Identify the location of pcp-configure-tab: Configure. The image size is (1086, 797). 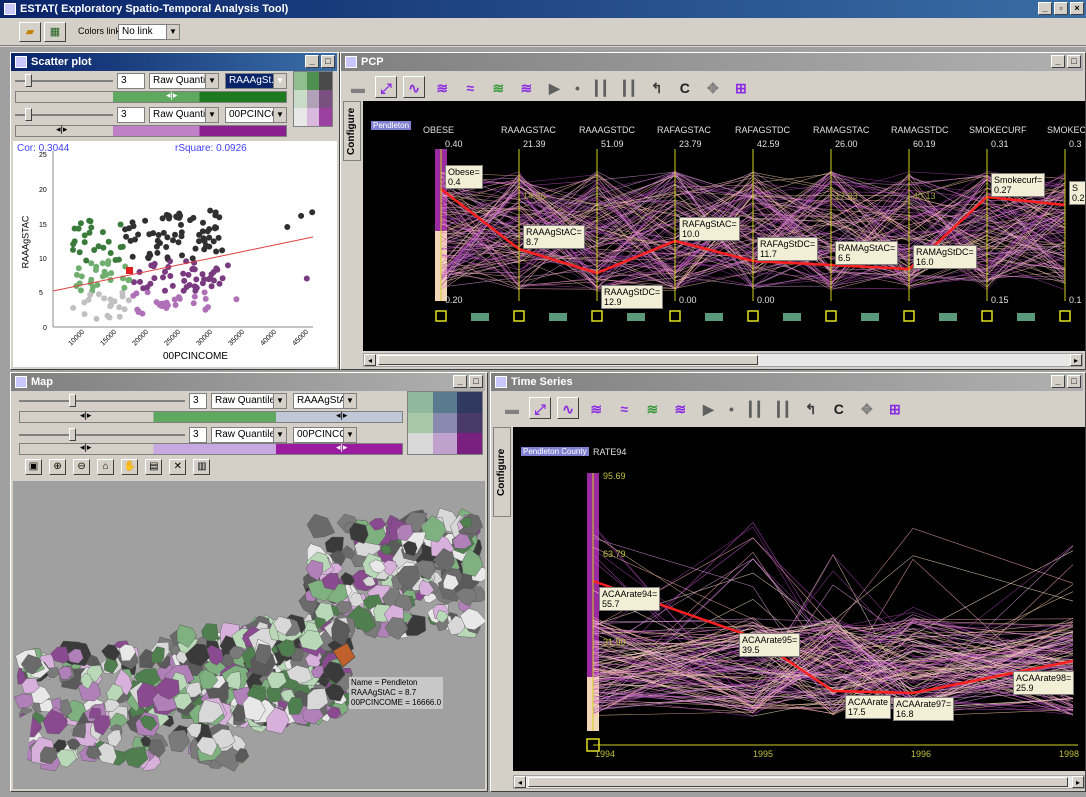
(352, 131).